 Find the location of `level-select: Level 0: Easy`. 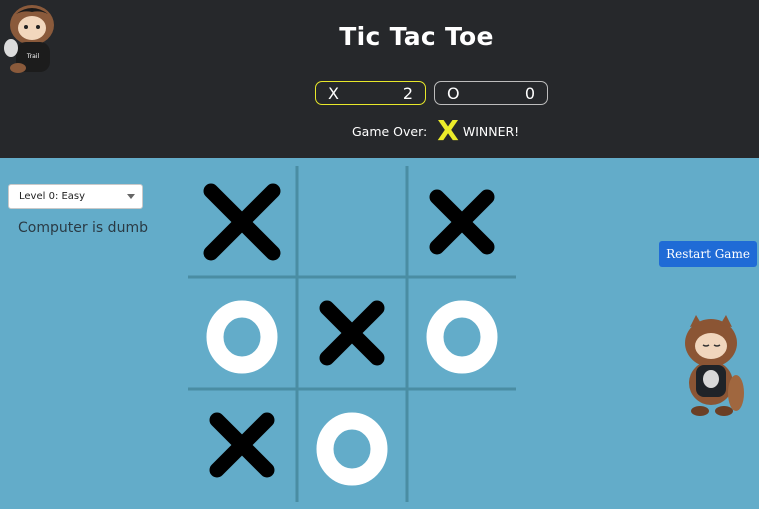

level-select: Level 0: Easy is located at coordinates (75, 196).